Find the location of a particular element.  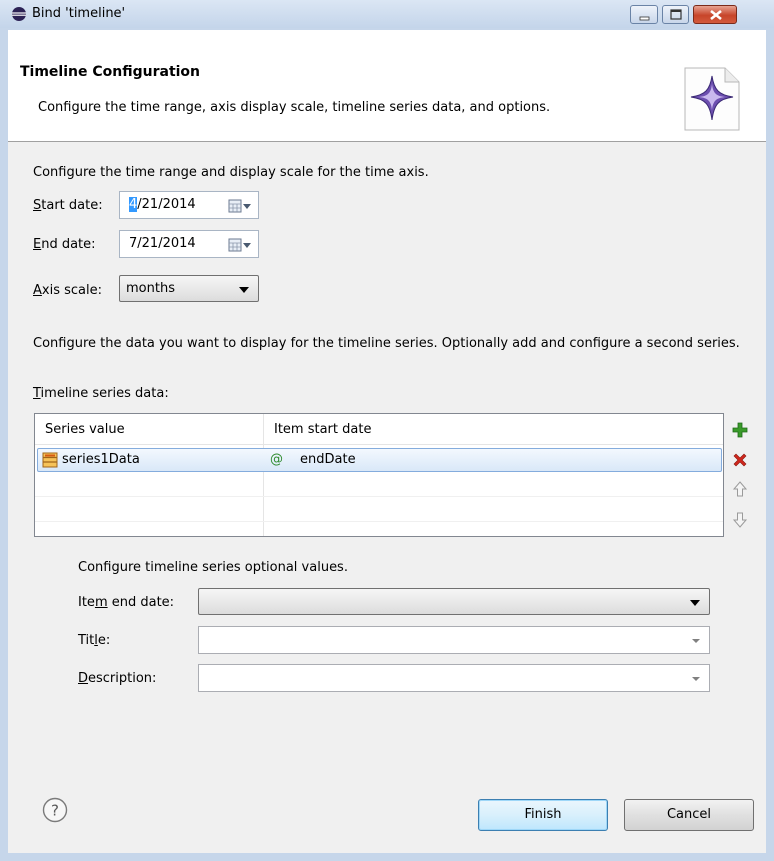

maximize-button is located at coordinates (675, 14).